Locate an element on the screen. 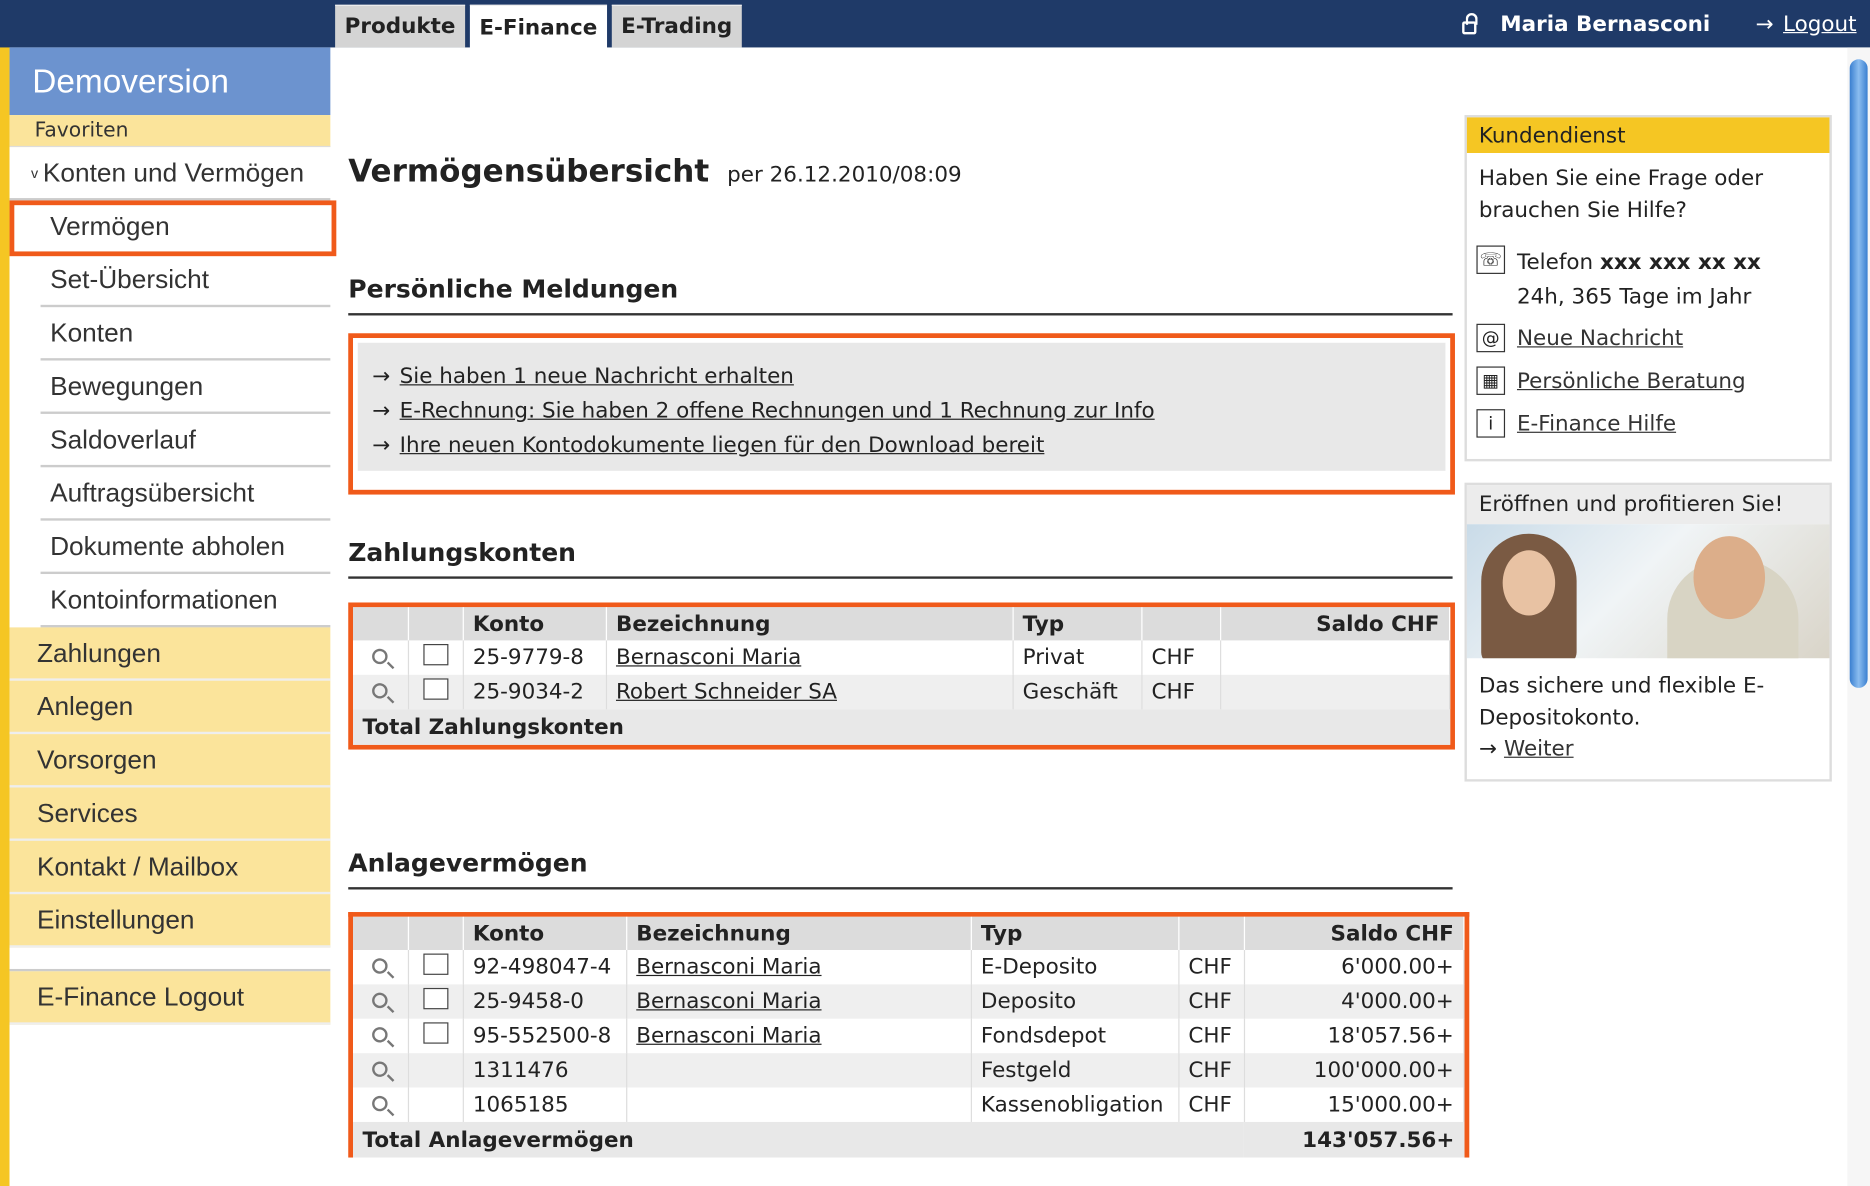  message-link: Sie haben 1 neue Nachricht erhalten is located at coordinates (597, 376).